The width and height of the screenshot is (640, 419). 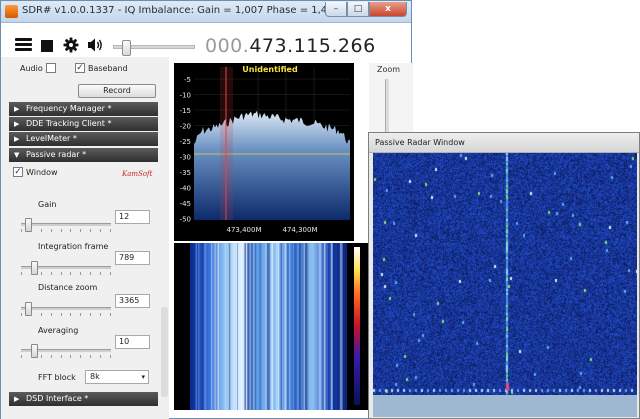 What do you see at coordinates (132, 258) in the screenshot?
I see `integration-frame-input: 789` at bounding box center [132, 258].